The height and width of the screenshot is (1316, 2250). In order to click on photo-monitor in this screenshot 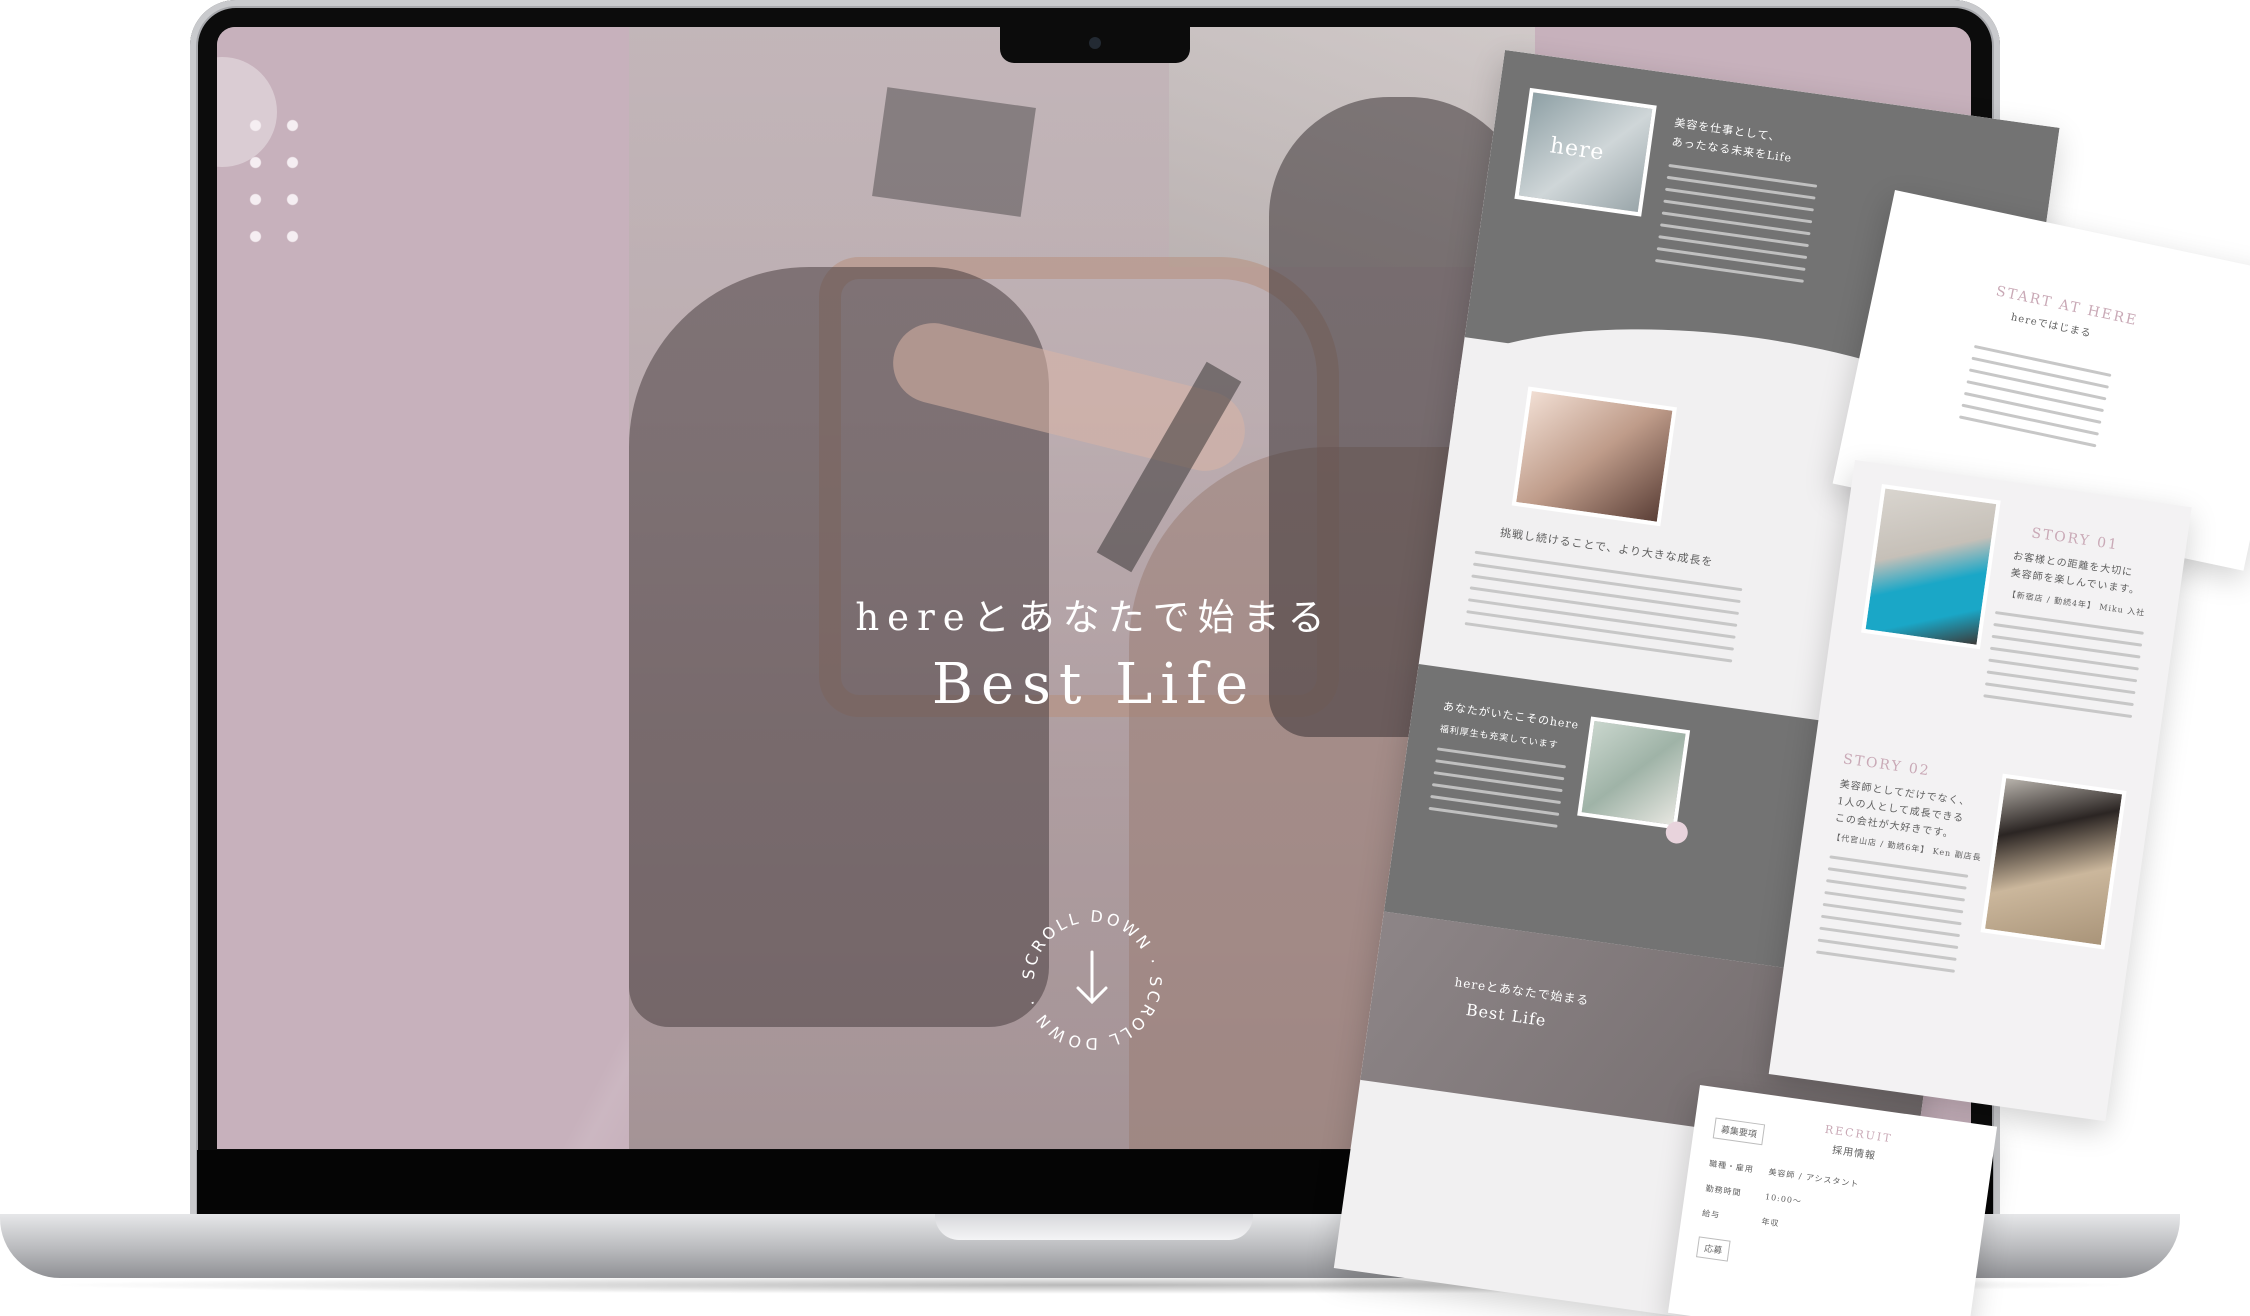, I will do `click(954, 152)`.